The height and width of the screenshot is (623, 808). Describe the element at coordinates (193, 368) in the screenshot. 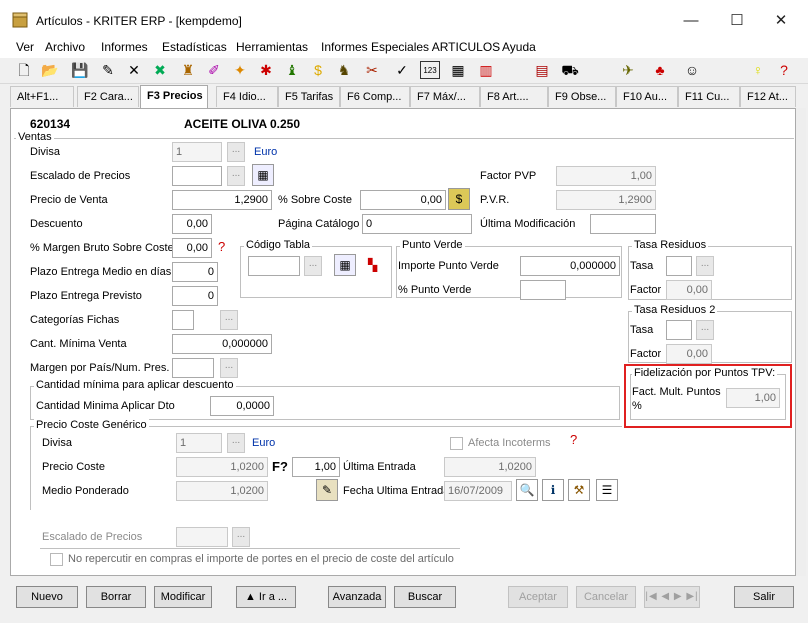

I see `margen-pais-field` at that location.